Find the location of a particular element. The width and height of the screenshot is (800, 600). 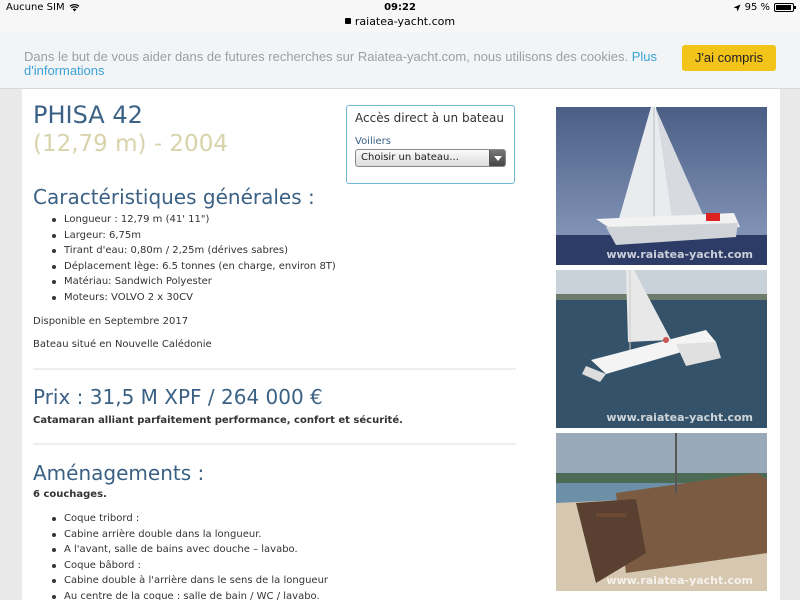

battery-percent: 95 % is located at coordinates (757, 7).